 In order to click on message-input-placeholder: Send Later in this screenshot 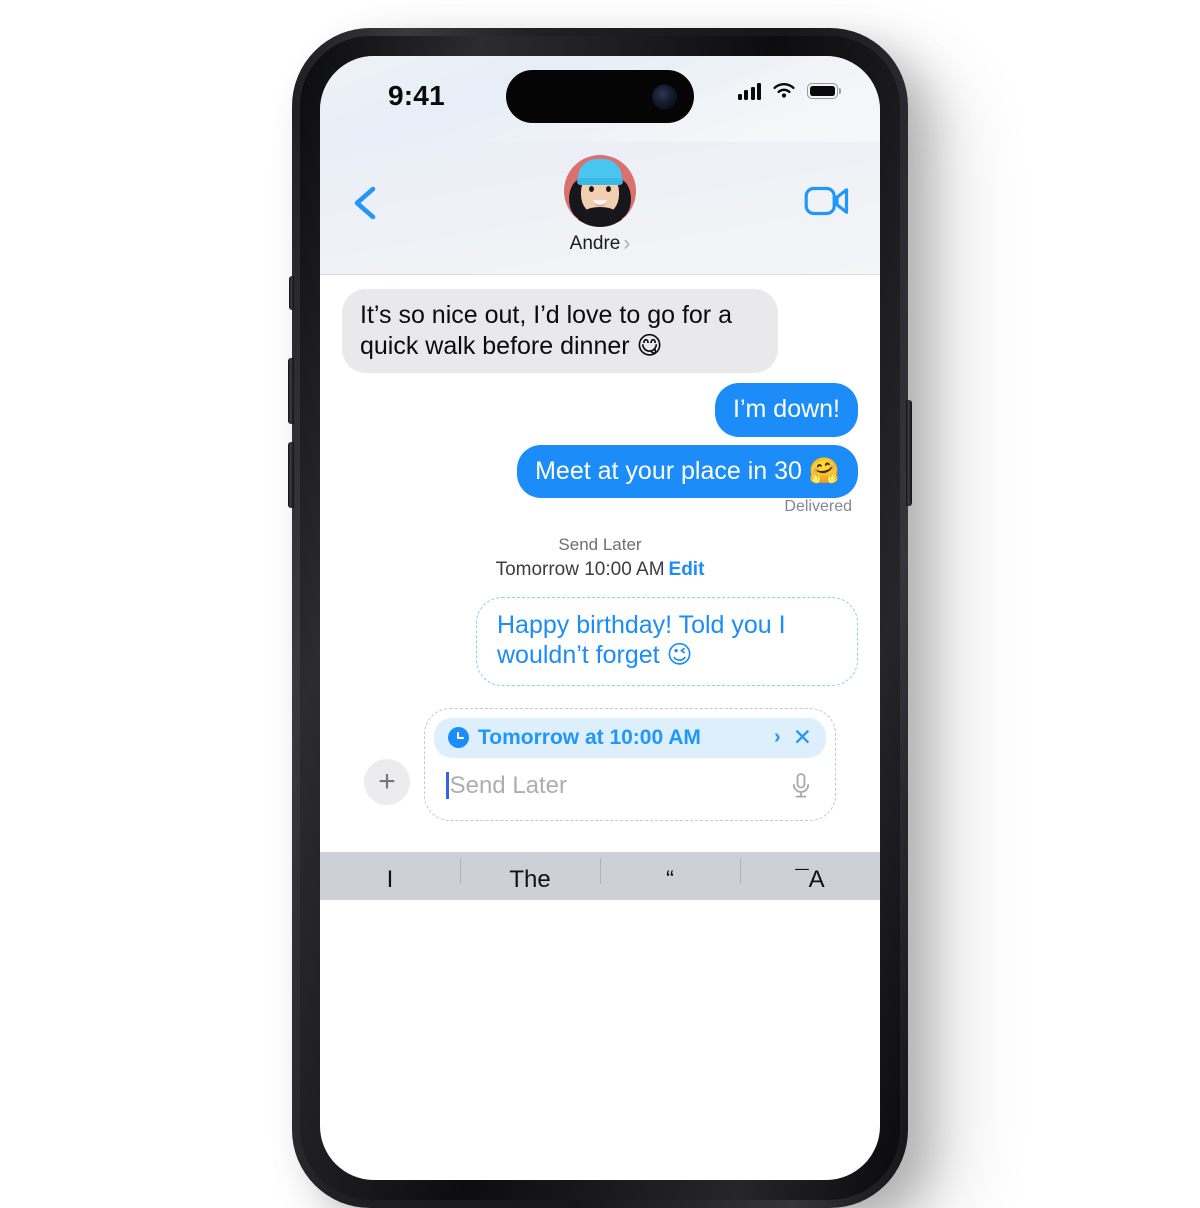, I will do `click(619, 786)`.